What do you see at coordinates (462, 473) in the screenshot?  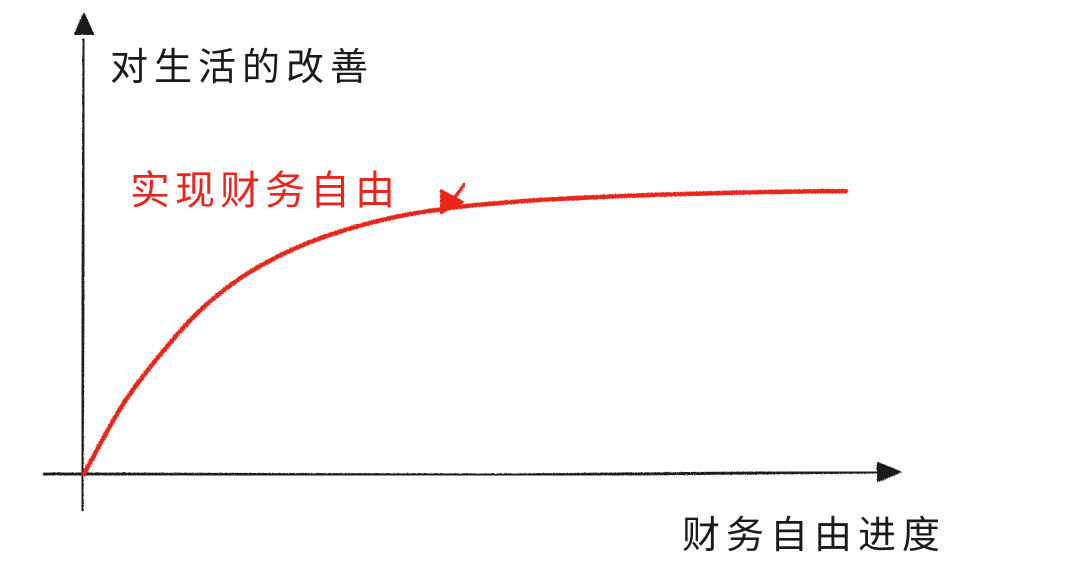 I see `x-axis-line` at bounding box center [462, 473].